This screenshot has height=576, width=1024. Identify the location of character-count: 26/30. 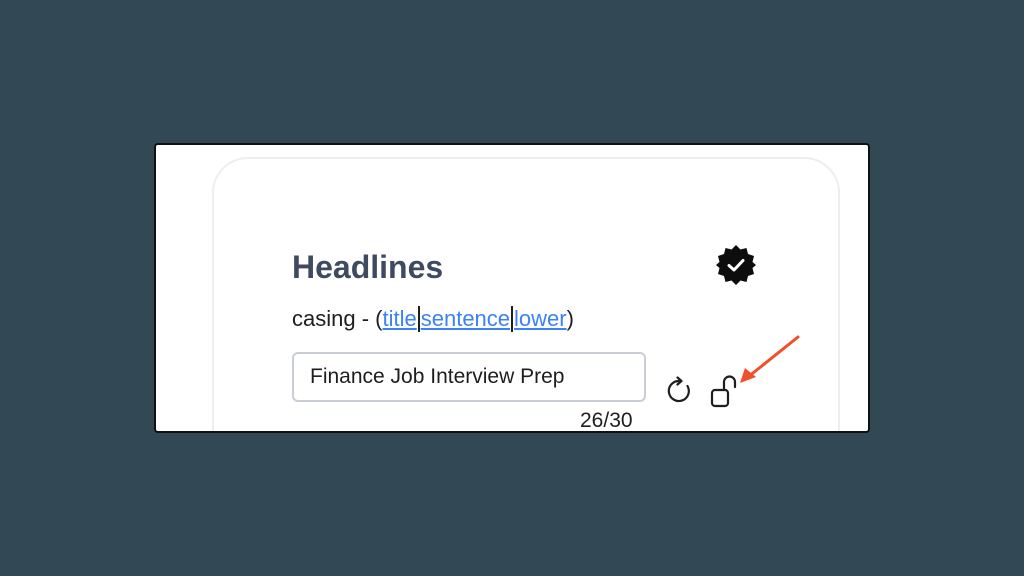
(606, 420).